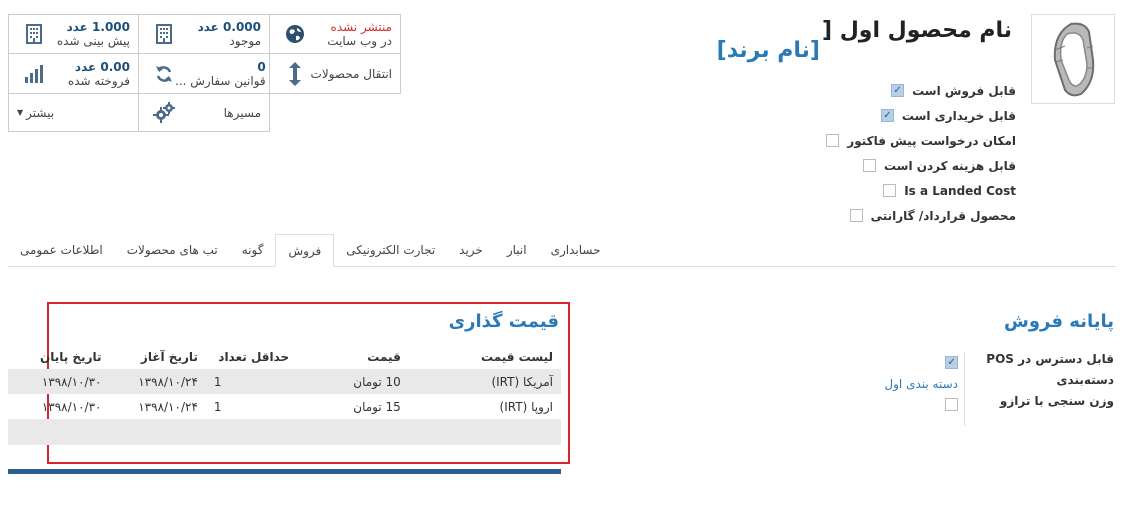  Describe the element at coordinates (102, 66) in the screenshot. I see `sold-value: 0.00 عدد` at that location.